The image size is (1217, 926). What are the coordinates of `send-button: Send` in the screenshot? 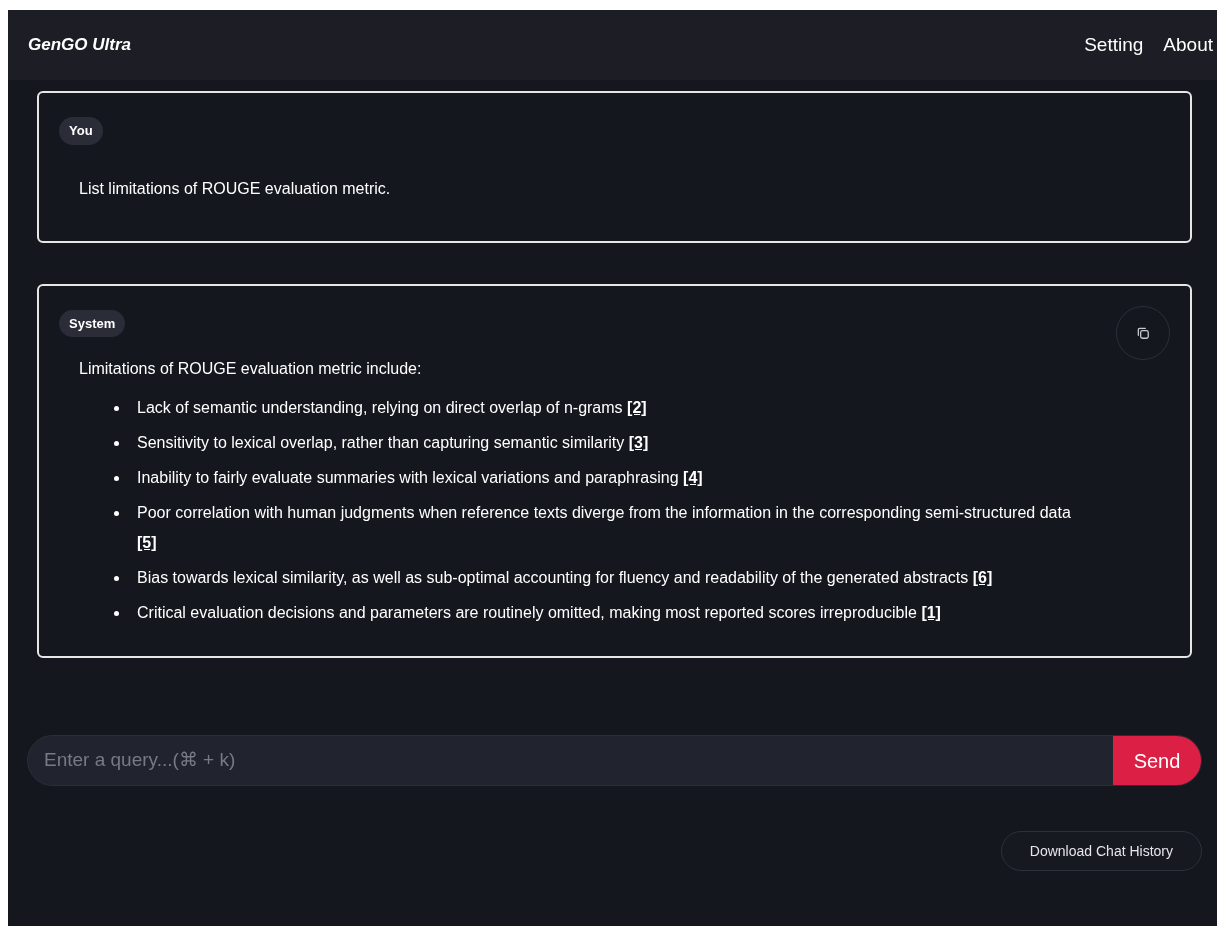 It's located at (1157, 760).